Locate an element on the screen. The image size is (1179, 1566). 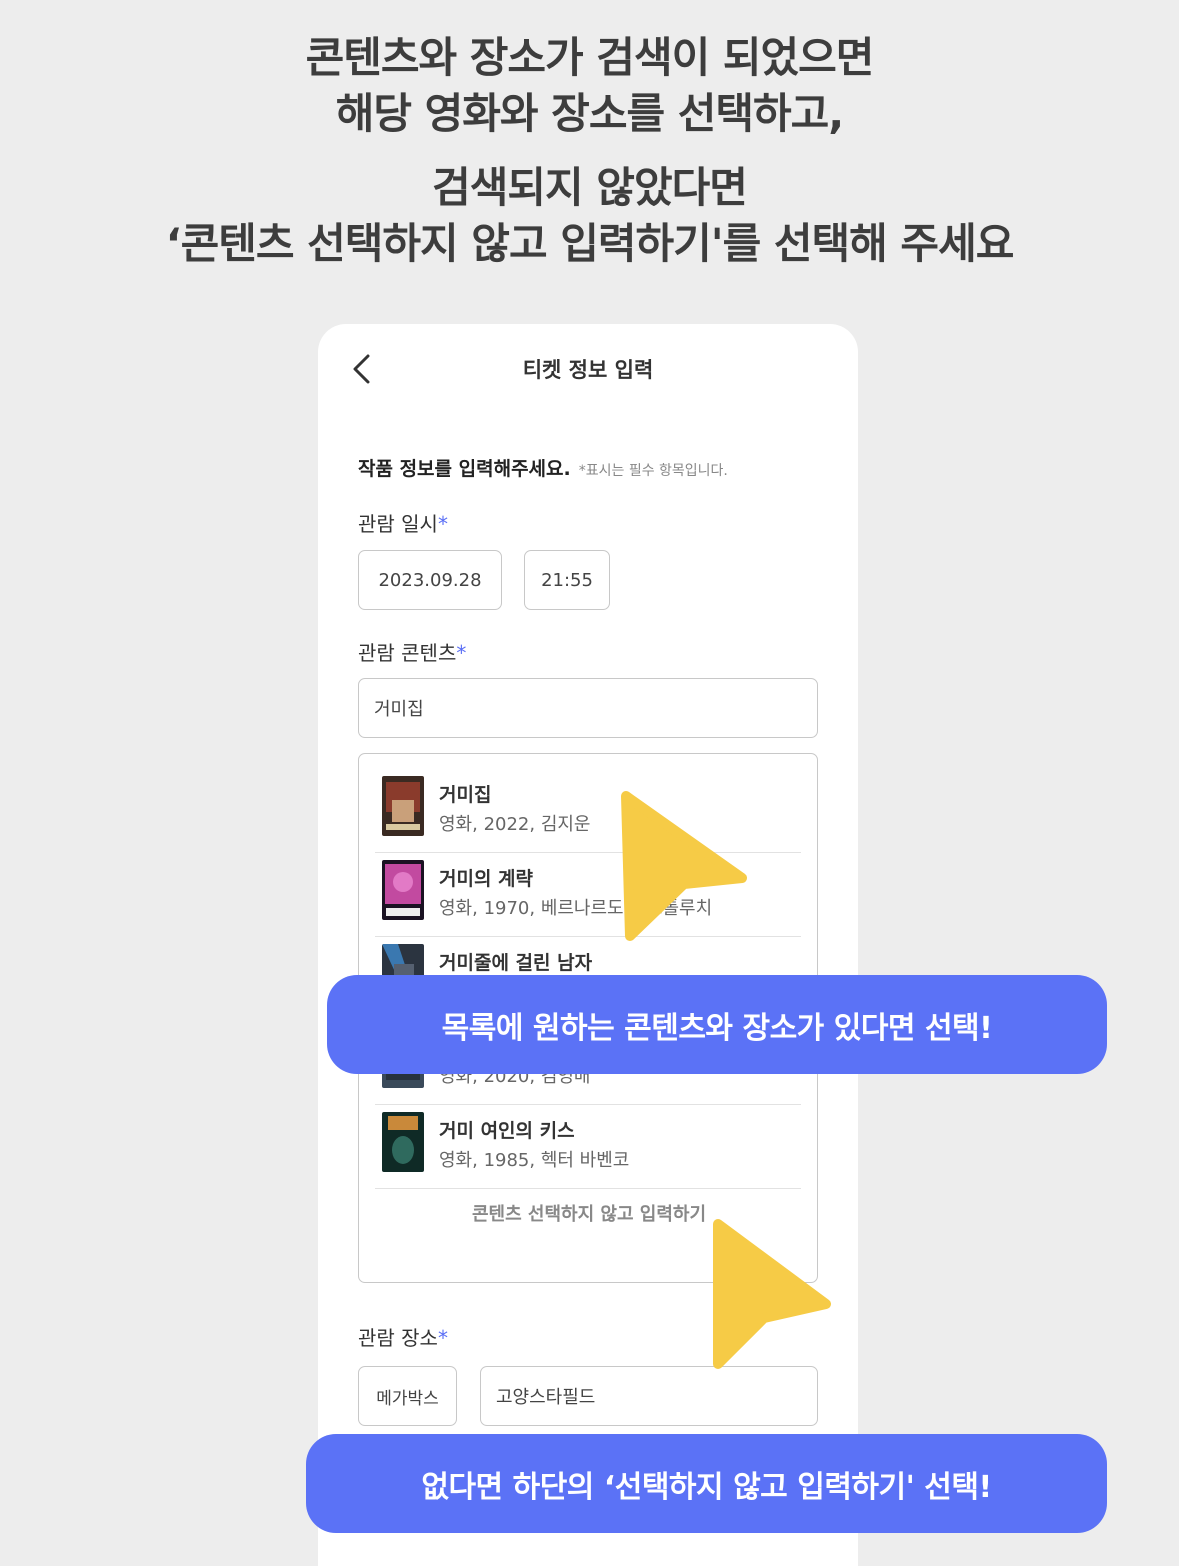
result-title: 거미집 is located at coordinates (465, 795).